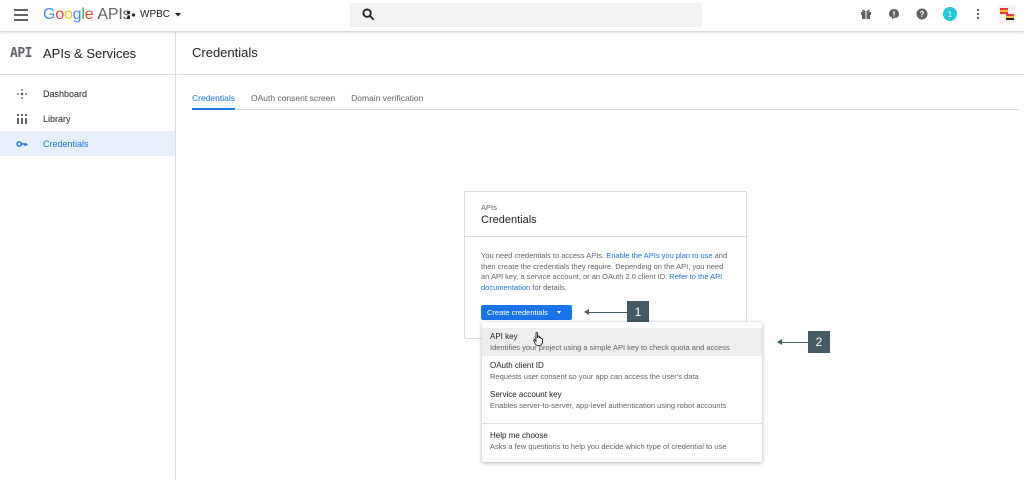 Image resolution: width=1024 pixels, height=480 pixels. Describe the element at coordinates (21, 53) in the screenshot. I see `api-logo-icon: API` at that location.